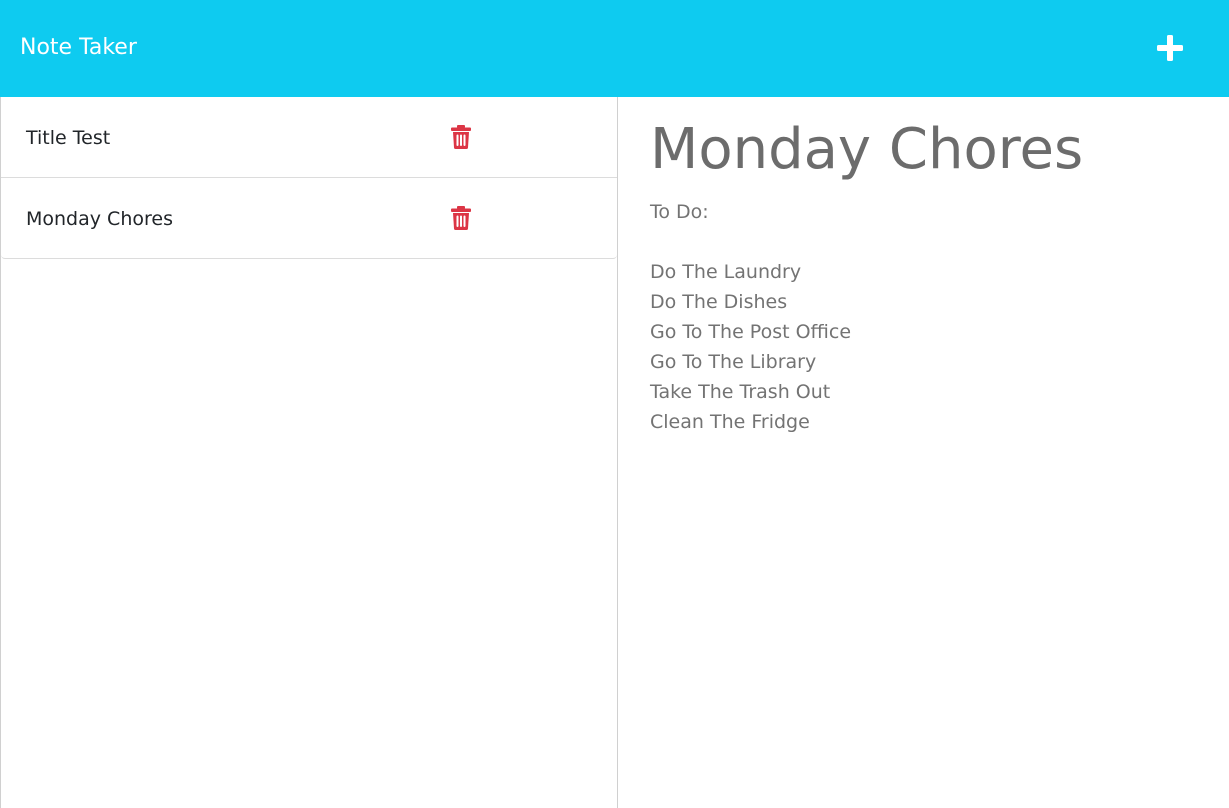  What do you see at coordinates (614, 48) in the screenshot?
I see `navbar: Note Taker` at bounding box center [614, 48].